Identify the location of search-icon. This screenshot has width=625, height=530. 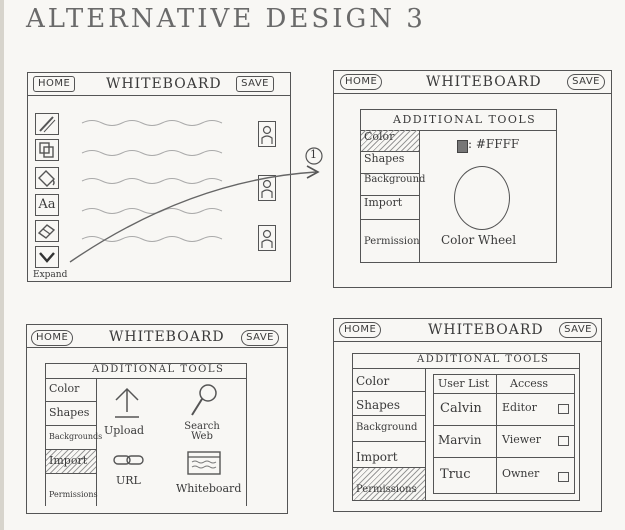
(204, 400).